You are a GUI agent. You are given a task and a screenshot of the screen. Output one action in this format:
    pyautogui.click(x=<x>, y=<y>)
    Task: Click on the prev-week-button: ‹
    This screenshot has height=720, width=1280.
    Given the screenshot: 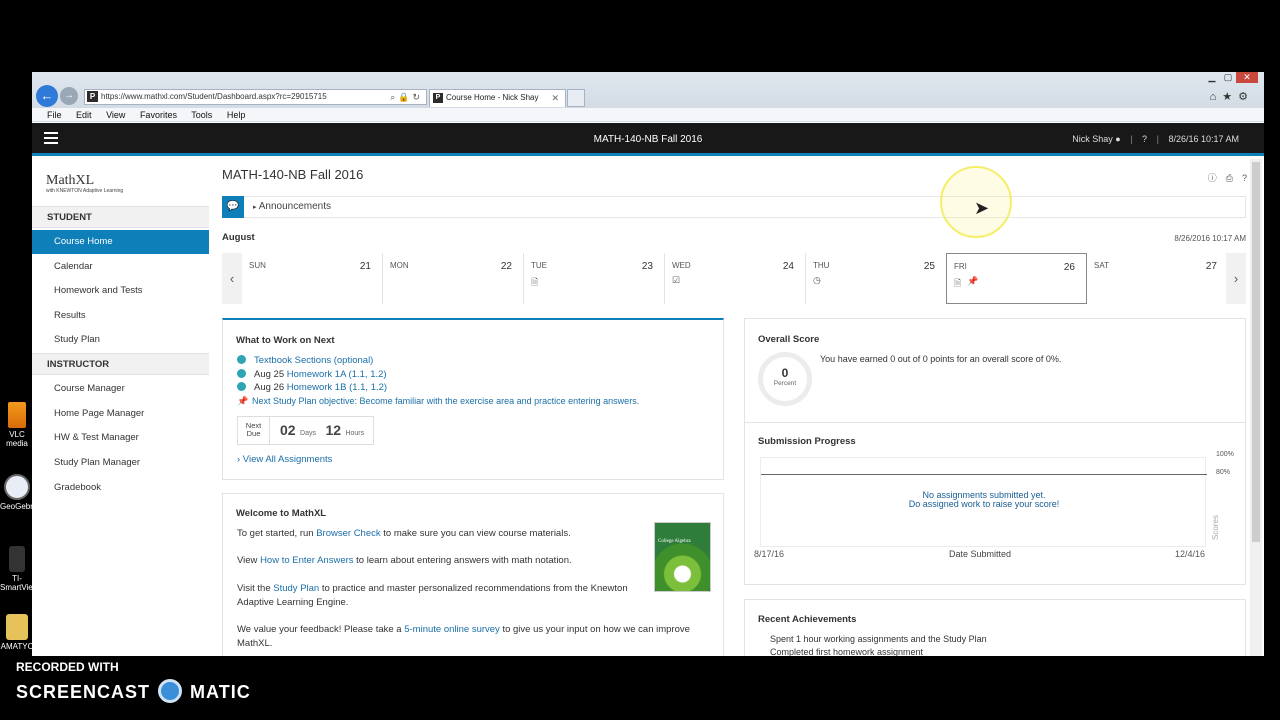 What is the action you would take?
    pyautogui.click(x=232, y=278)
    